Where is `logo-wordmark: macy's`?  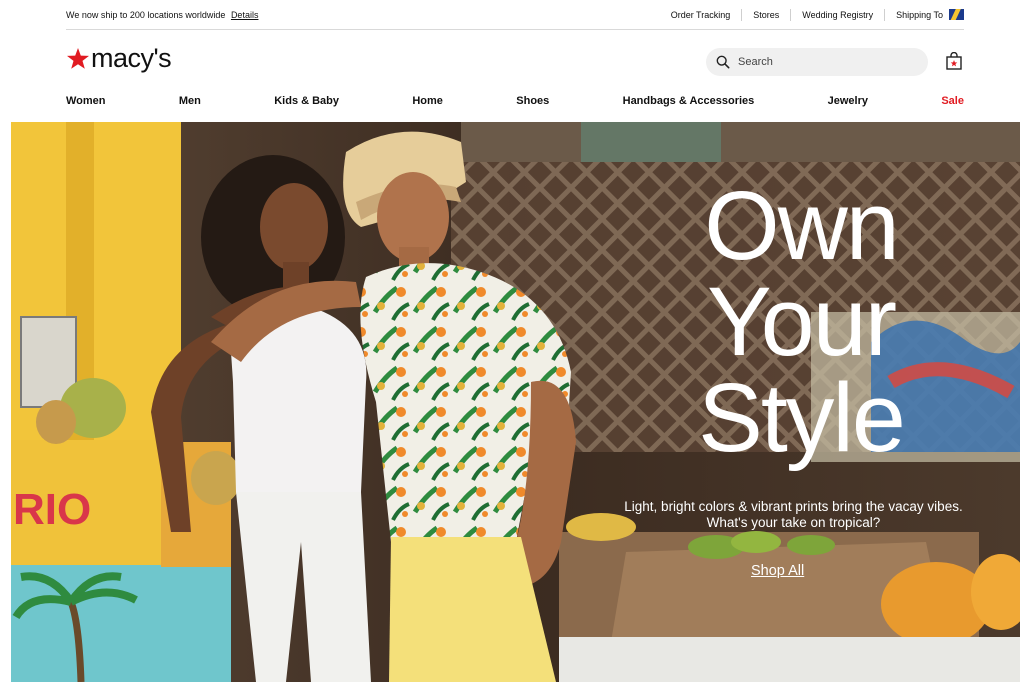 logo-wordmark: macy's is located at coordinates (131, 58).